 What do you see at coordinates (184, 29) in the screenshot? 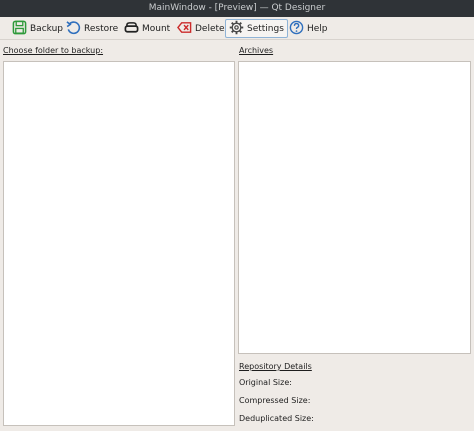
I see `backspace-delete-icon` at bounding box center [184, 29].